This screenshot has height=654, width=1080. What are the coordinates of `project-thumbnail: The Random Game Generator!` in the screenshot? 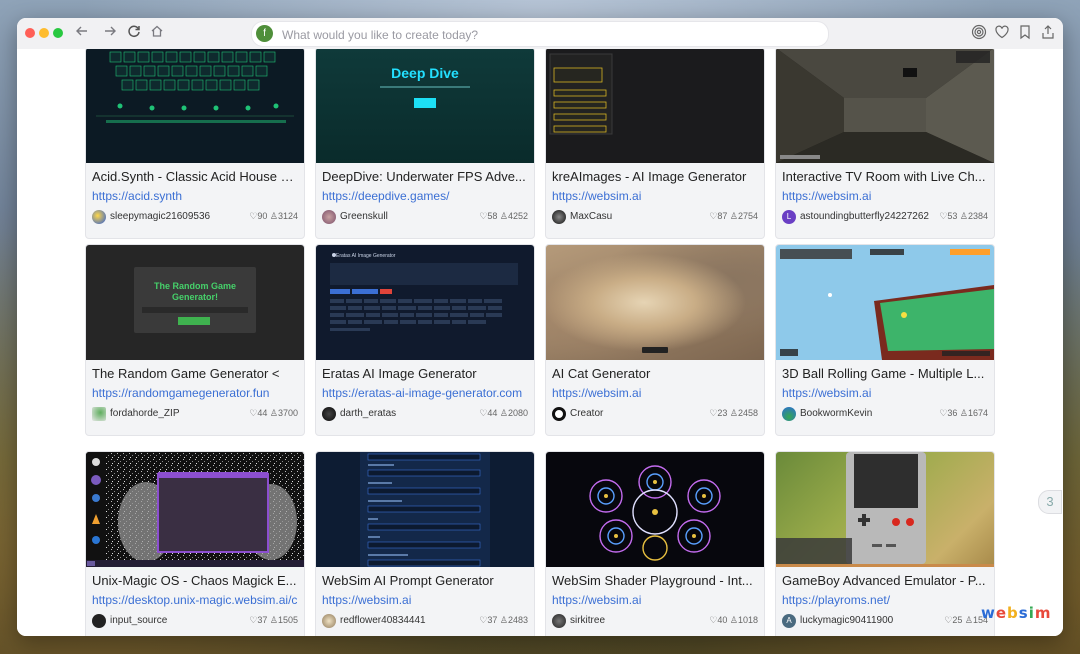 It's located at (195, 302).